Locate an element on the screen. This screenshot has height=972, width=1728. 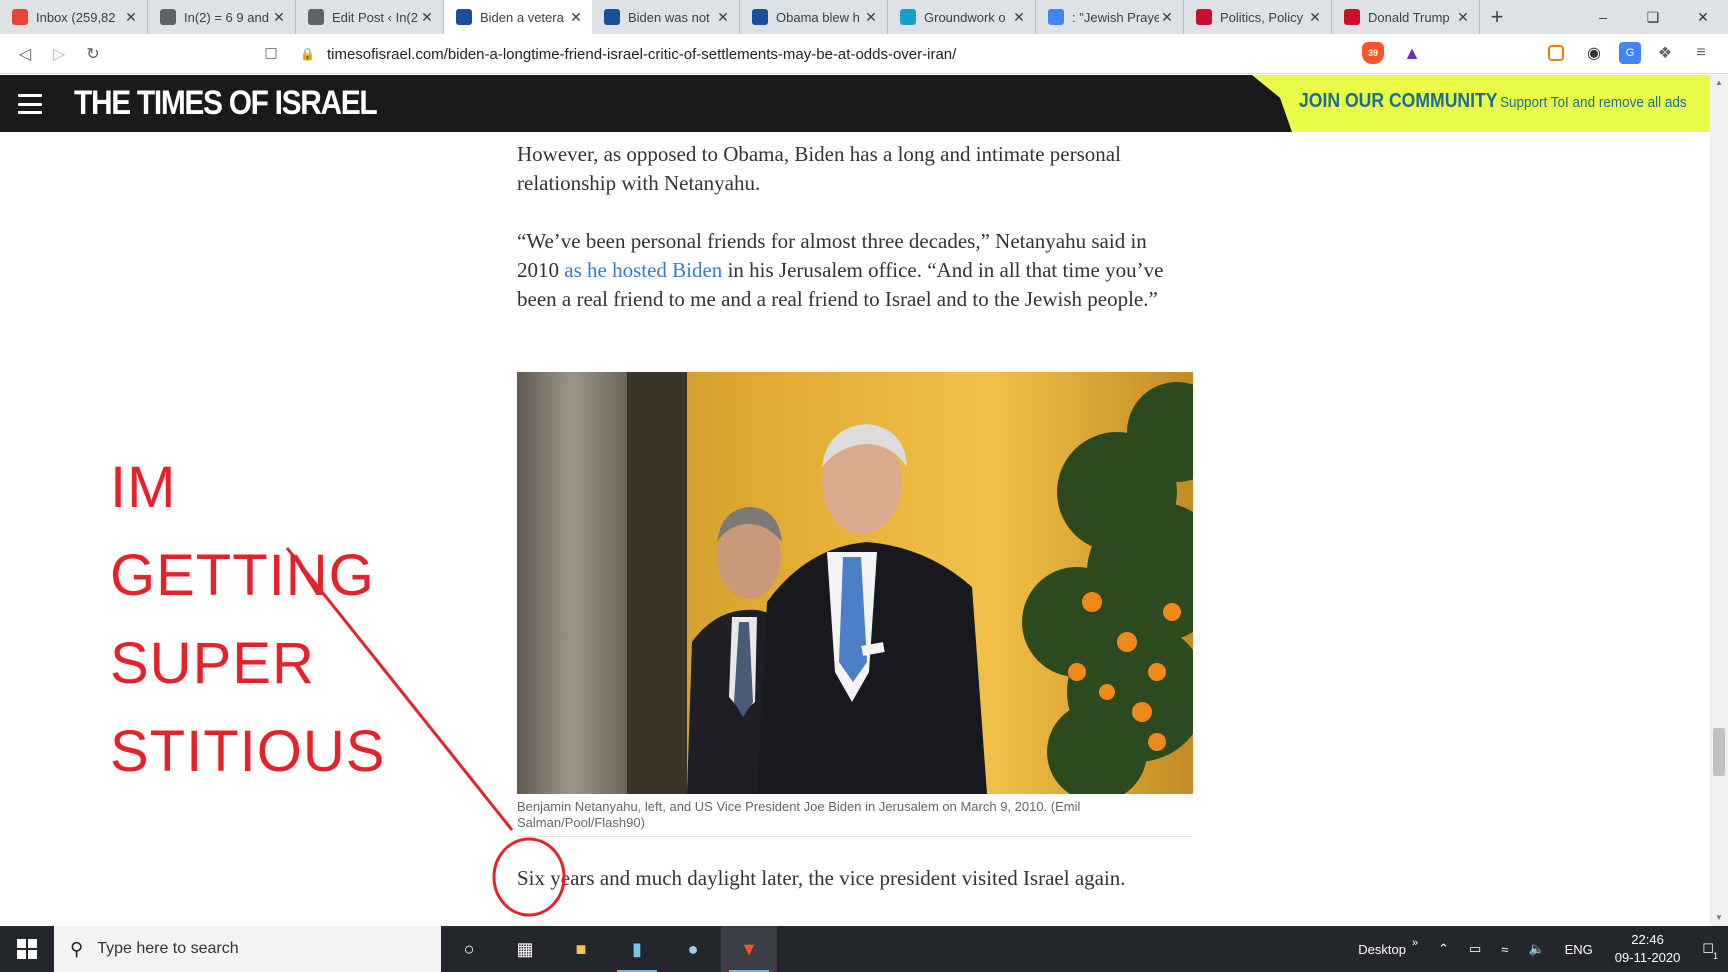
browser-tab: Biden was not ✕ is located at coordinates (666, 17).